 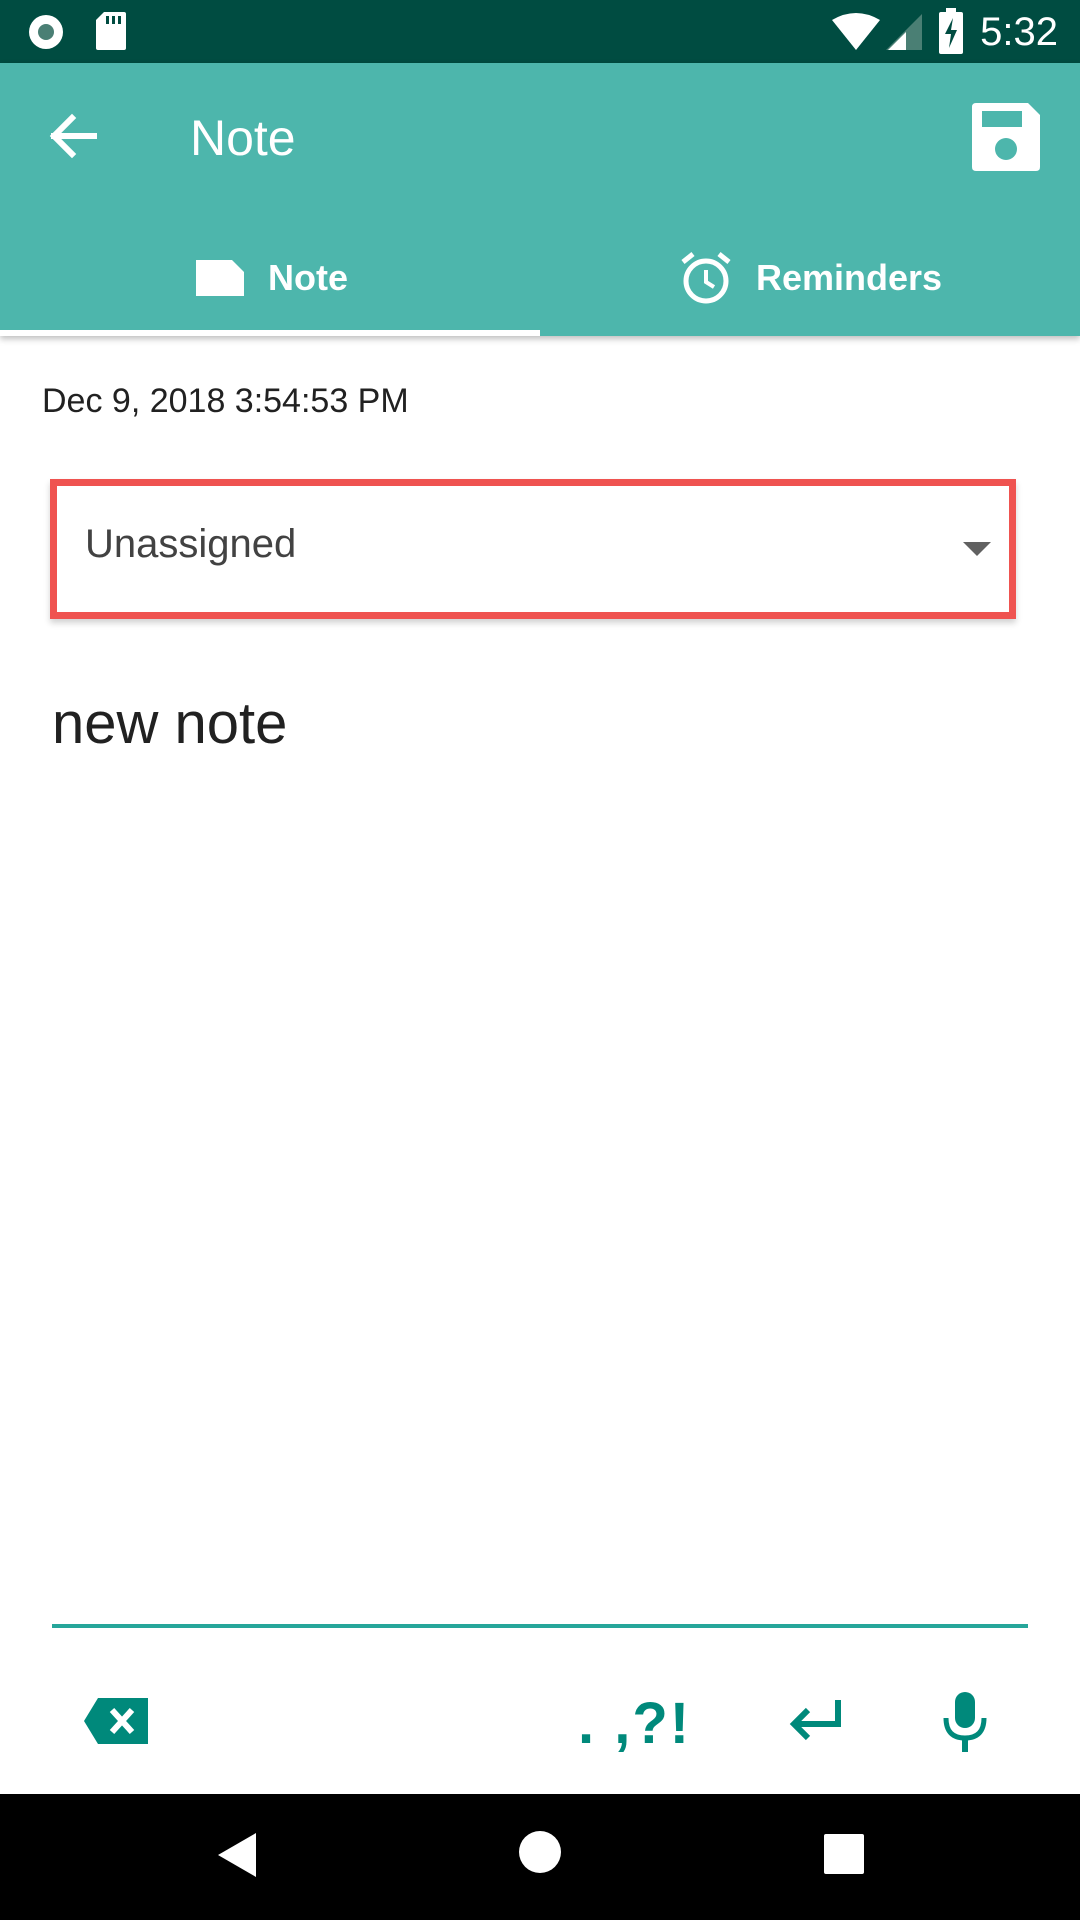 I want to click on page-title: Note, so click(x=243, y=138).